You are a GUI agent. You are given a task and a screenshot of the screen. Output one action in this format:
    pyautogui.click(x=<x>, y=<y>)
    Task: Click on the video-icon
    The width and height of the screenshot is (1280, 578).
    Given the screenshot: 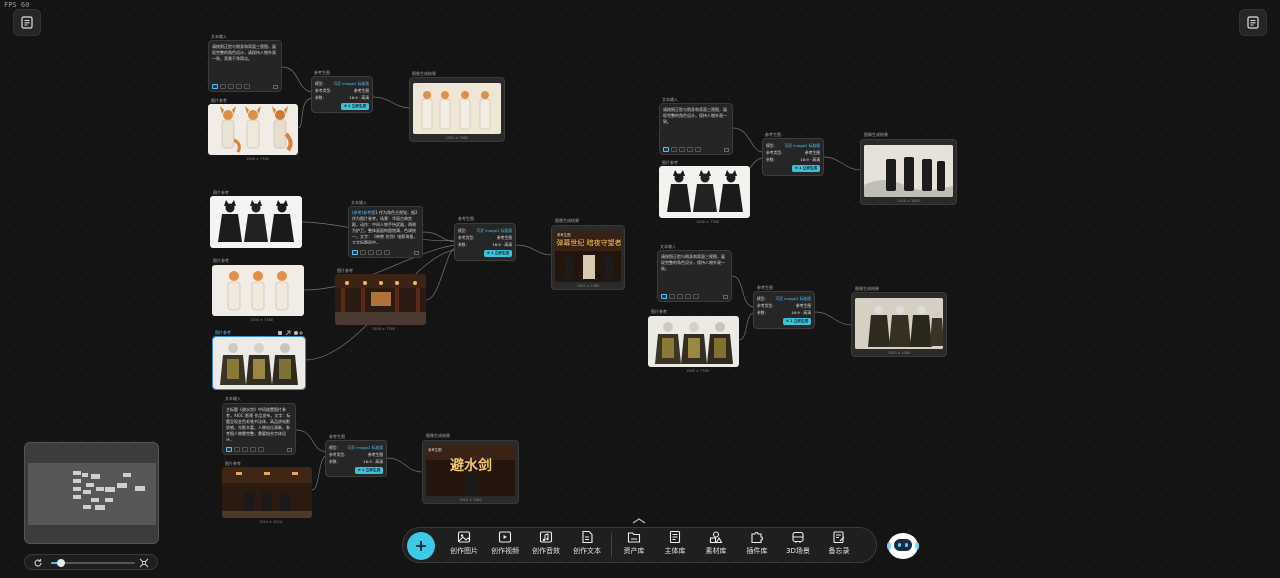 What is the action you would take?
    pyautogui.click(x=505, y=537)
    